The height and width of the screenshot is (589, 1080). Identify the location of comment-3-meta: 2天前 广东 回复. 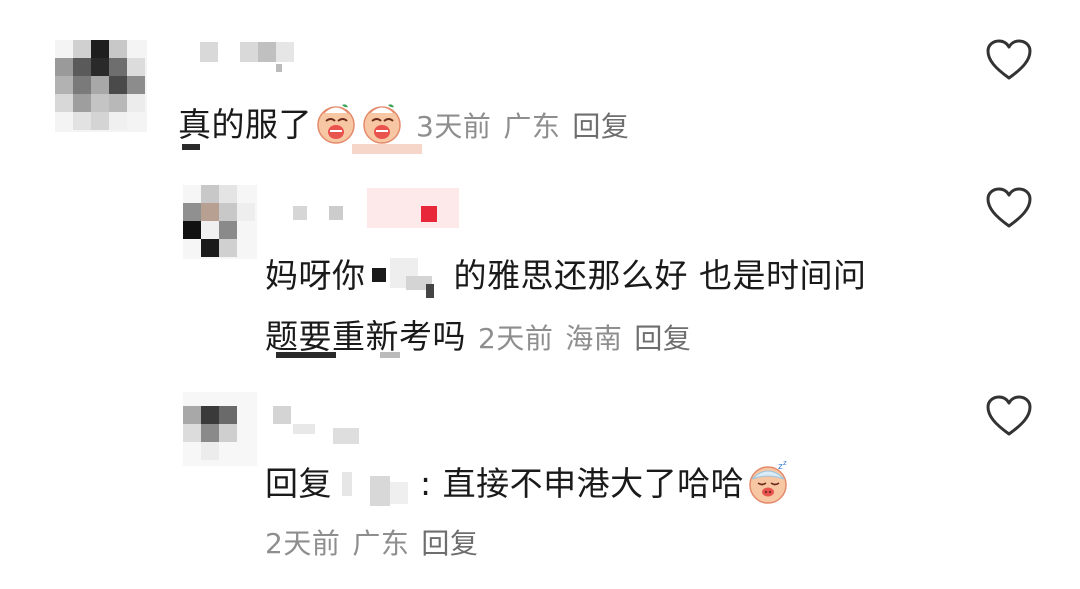
(371, 542).